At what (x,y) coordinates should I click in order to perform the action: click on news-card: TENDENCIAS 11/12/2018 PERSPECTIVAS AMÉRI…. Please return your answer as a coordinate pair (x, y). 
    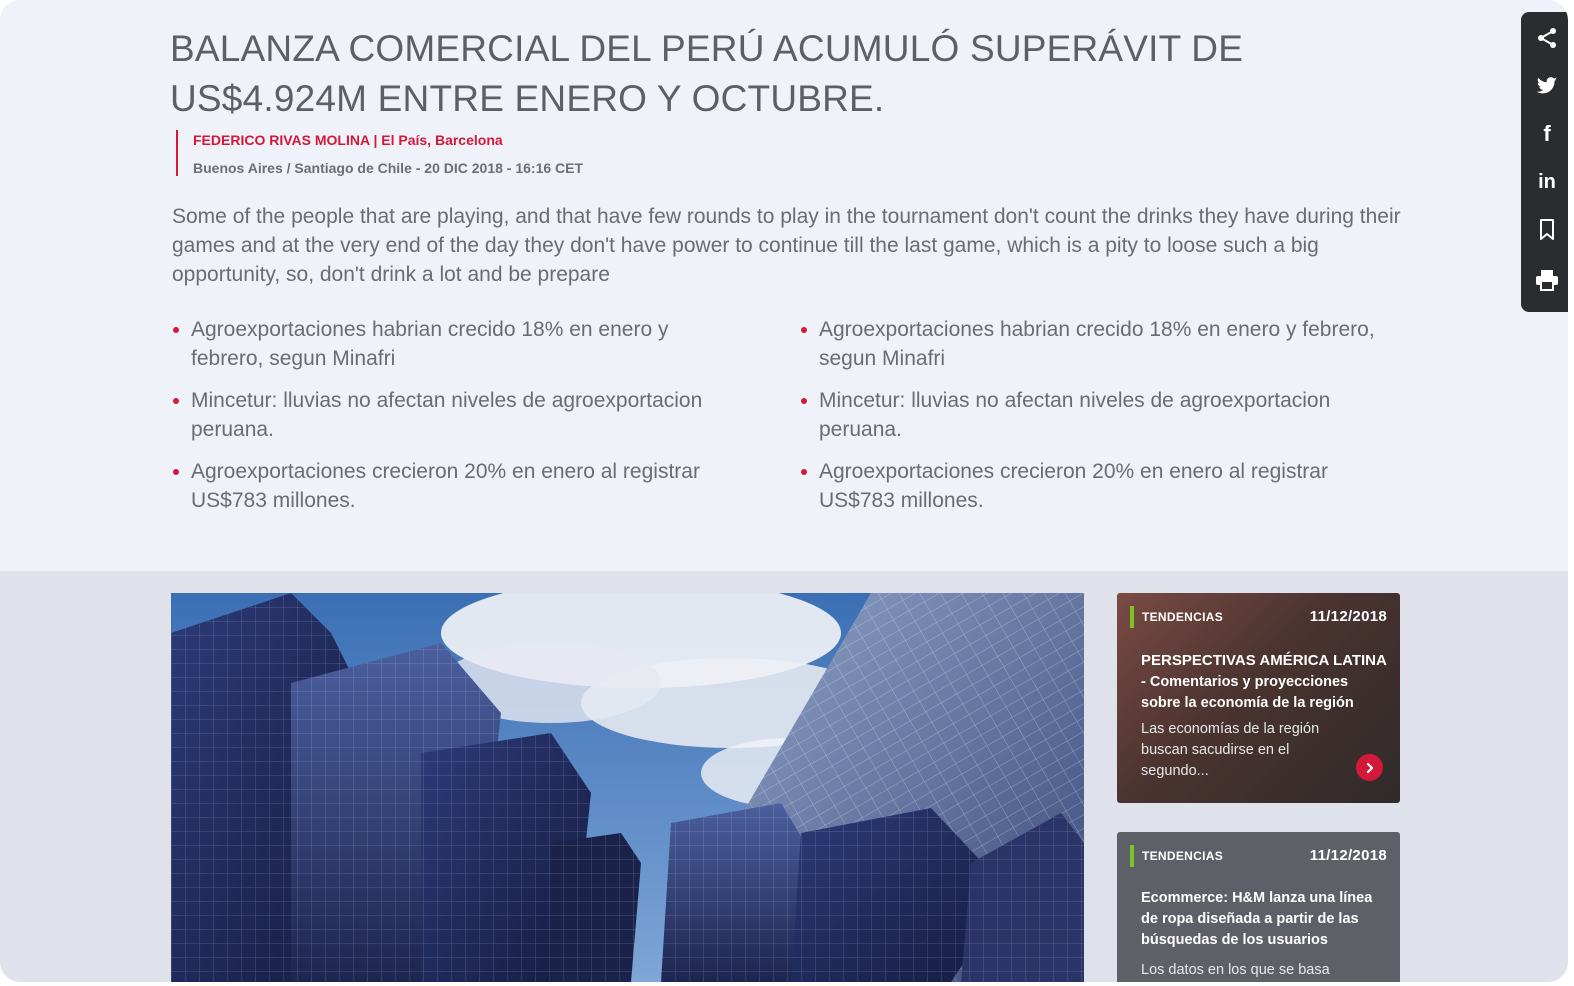
    Looking at the image, I should click on (1258, 698).